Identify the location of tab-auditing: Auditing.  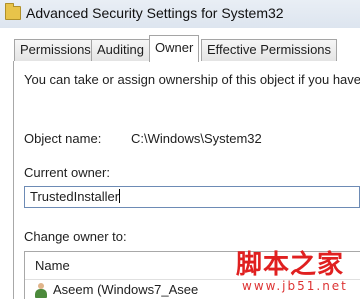
(120, 50).